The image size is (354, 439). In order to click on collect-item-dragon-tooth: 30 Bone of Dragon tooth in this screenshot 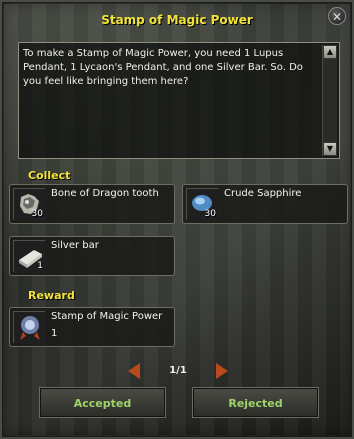, I will do `click(92, 204)`.